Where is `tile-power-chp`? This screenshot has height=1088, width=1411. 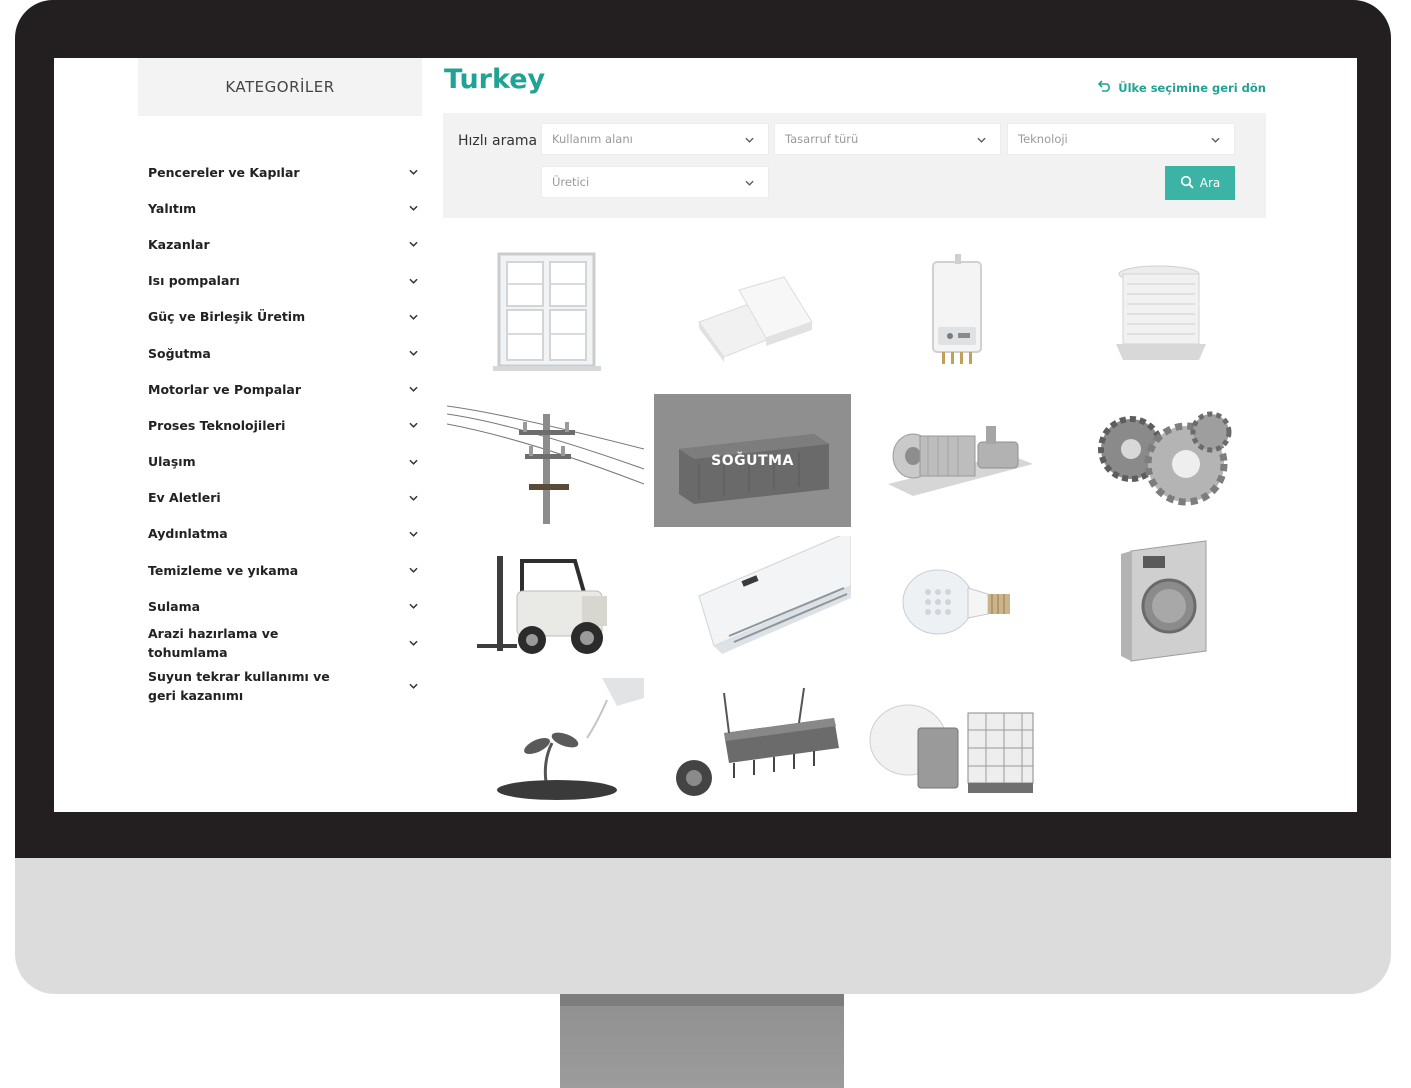 tile-power-chp is located at coordinates (545, 460).